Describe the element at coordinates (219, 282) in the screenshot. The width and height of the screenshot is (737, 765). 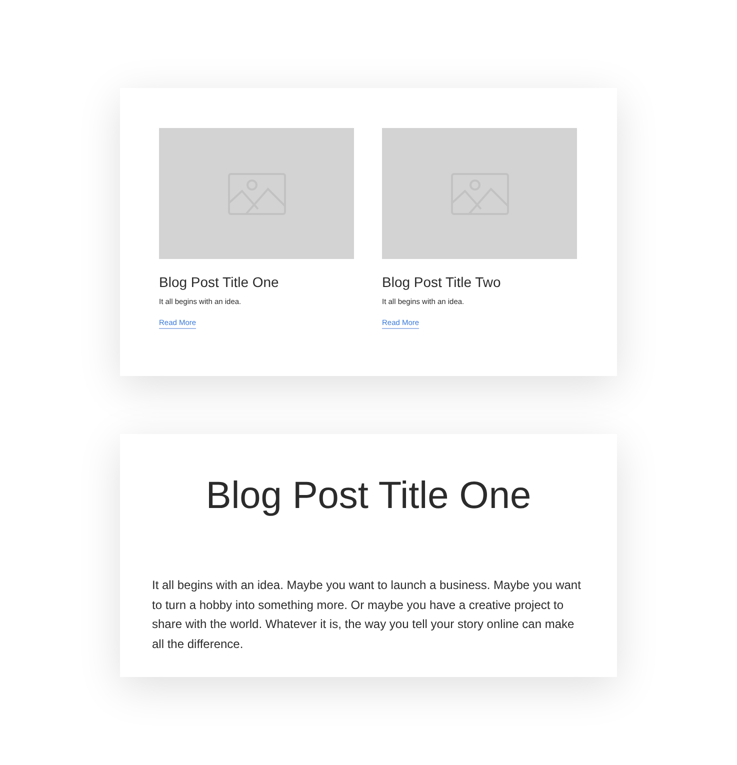
I see `post-title: Blog Post Title One` at that location.